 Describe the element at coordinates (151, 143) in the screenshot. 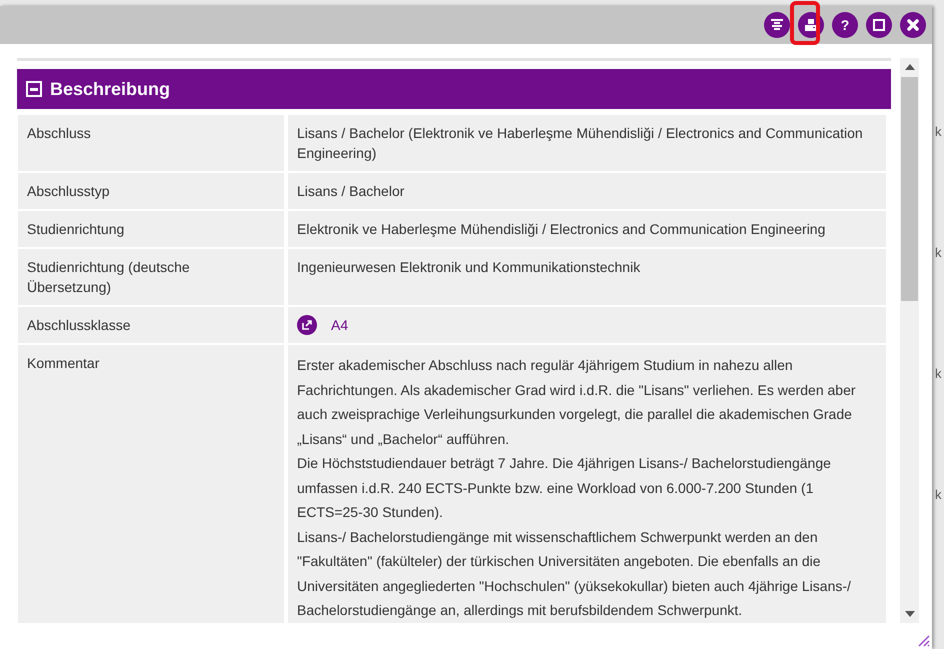

I see `field-label: Abschluss` at that location.